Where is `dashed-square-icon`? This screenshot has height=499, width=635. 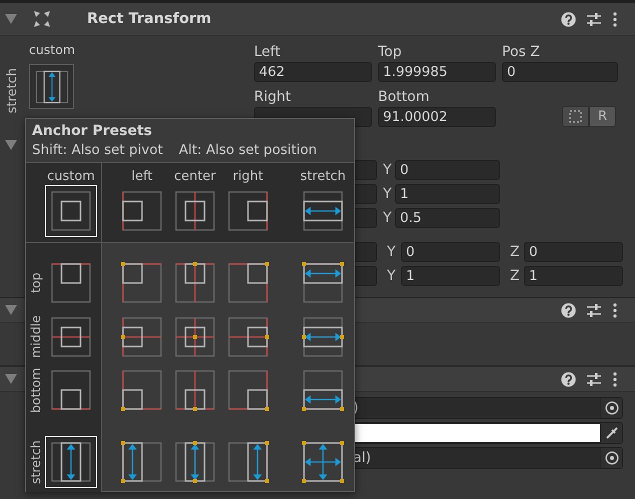 dashed-square-icon is located at coordinates (575, 116).